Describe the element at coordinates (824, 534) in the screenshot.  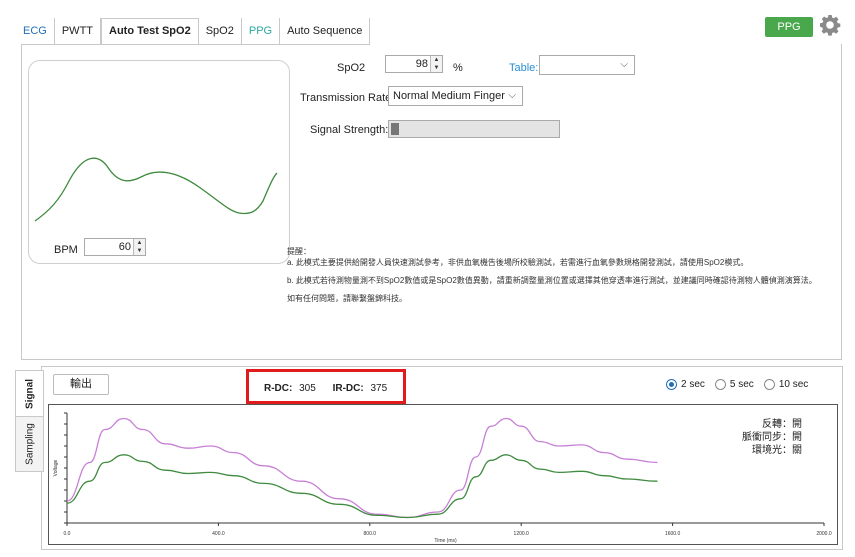
I see `x-tick-label: 2000.0` at that location.